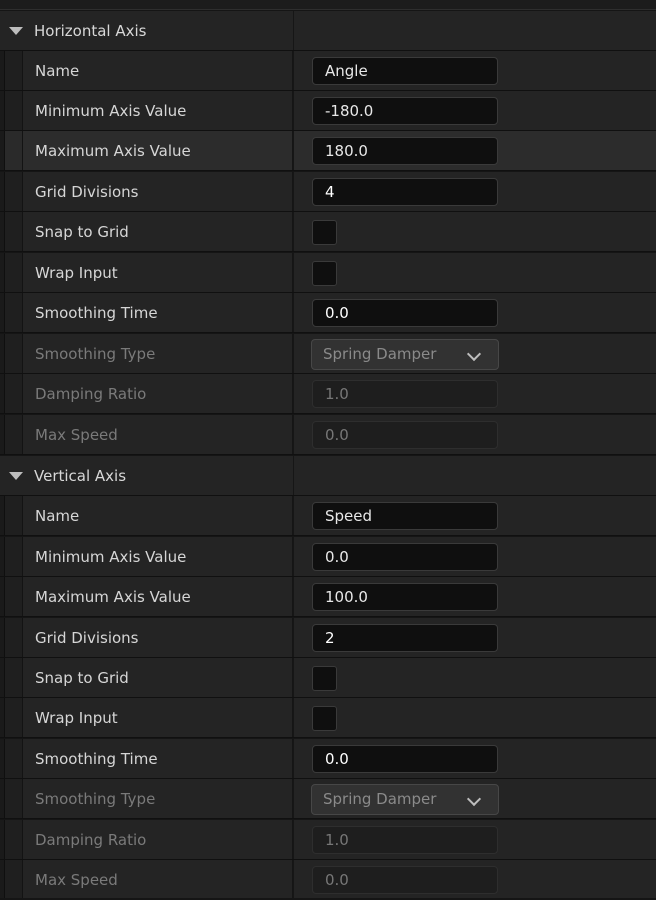 The width and height of the screenshot is (656, 900). I want to click on property-row-maximum-axis-value: Maximum Axis Value 100.0, so click(328, 597).